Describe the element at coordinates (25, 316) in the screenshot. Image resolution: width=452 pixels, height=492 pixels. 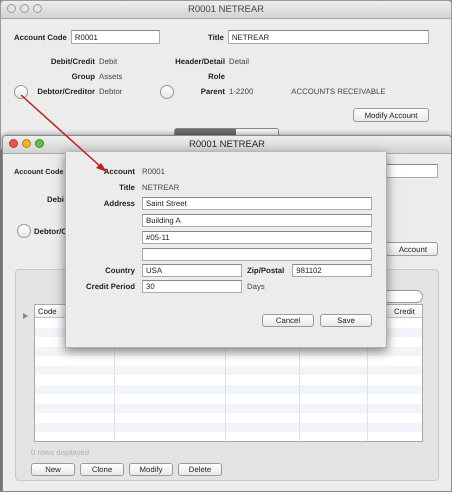
I see `disclosure-triangle-icon` at that location.